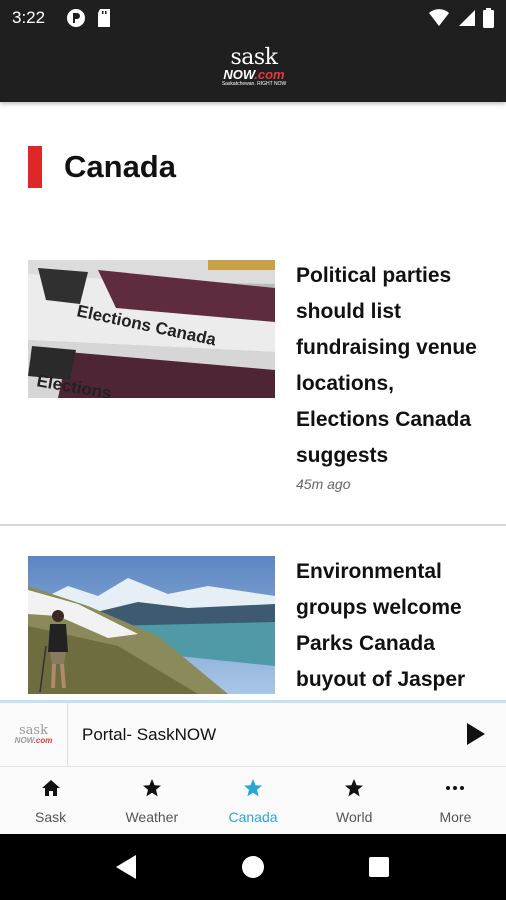 Image resolution: width=506 pixels, height=900 pixels. I want to click on notification-icon, so click(76, 20).